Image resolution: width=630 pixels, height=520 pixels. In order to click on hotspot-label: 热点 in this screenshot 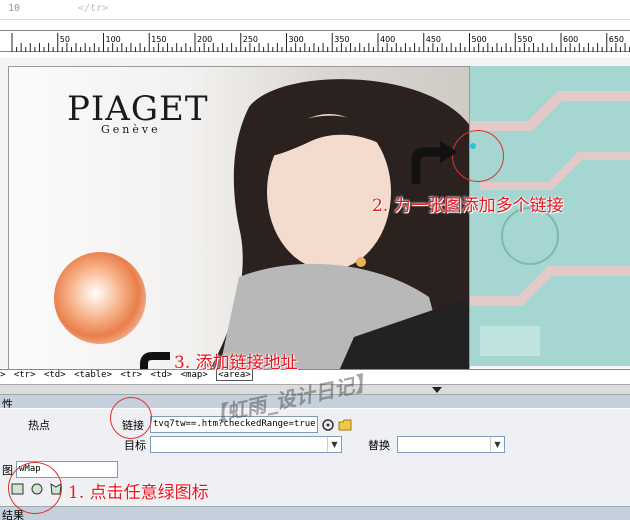, I will do `click(39, 425)`.